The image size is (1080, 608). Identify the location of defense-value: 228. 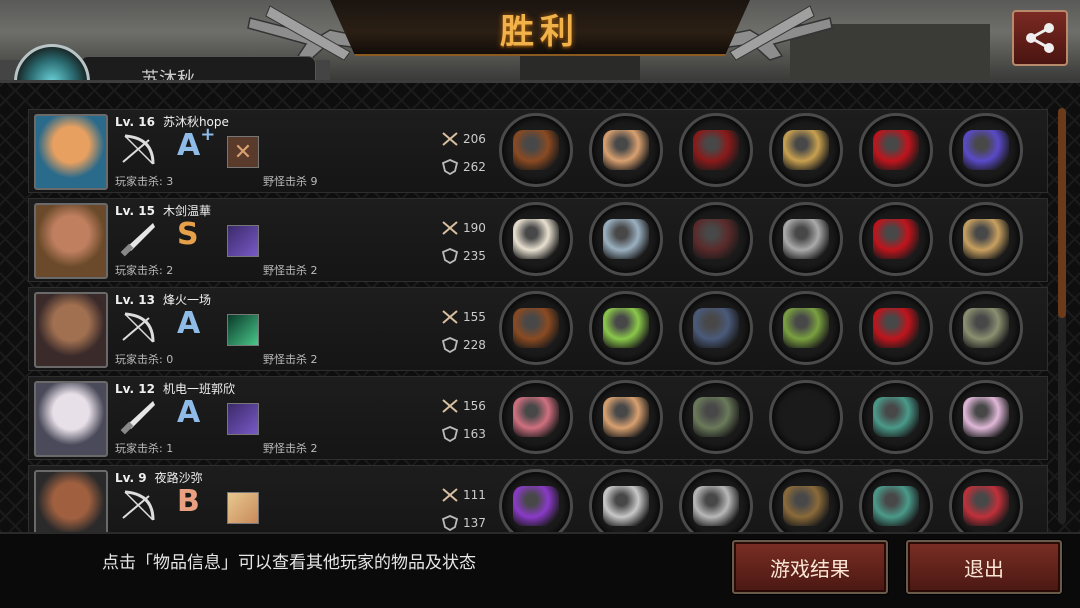
(474, 345).